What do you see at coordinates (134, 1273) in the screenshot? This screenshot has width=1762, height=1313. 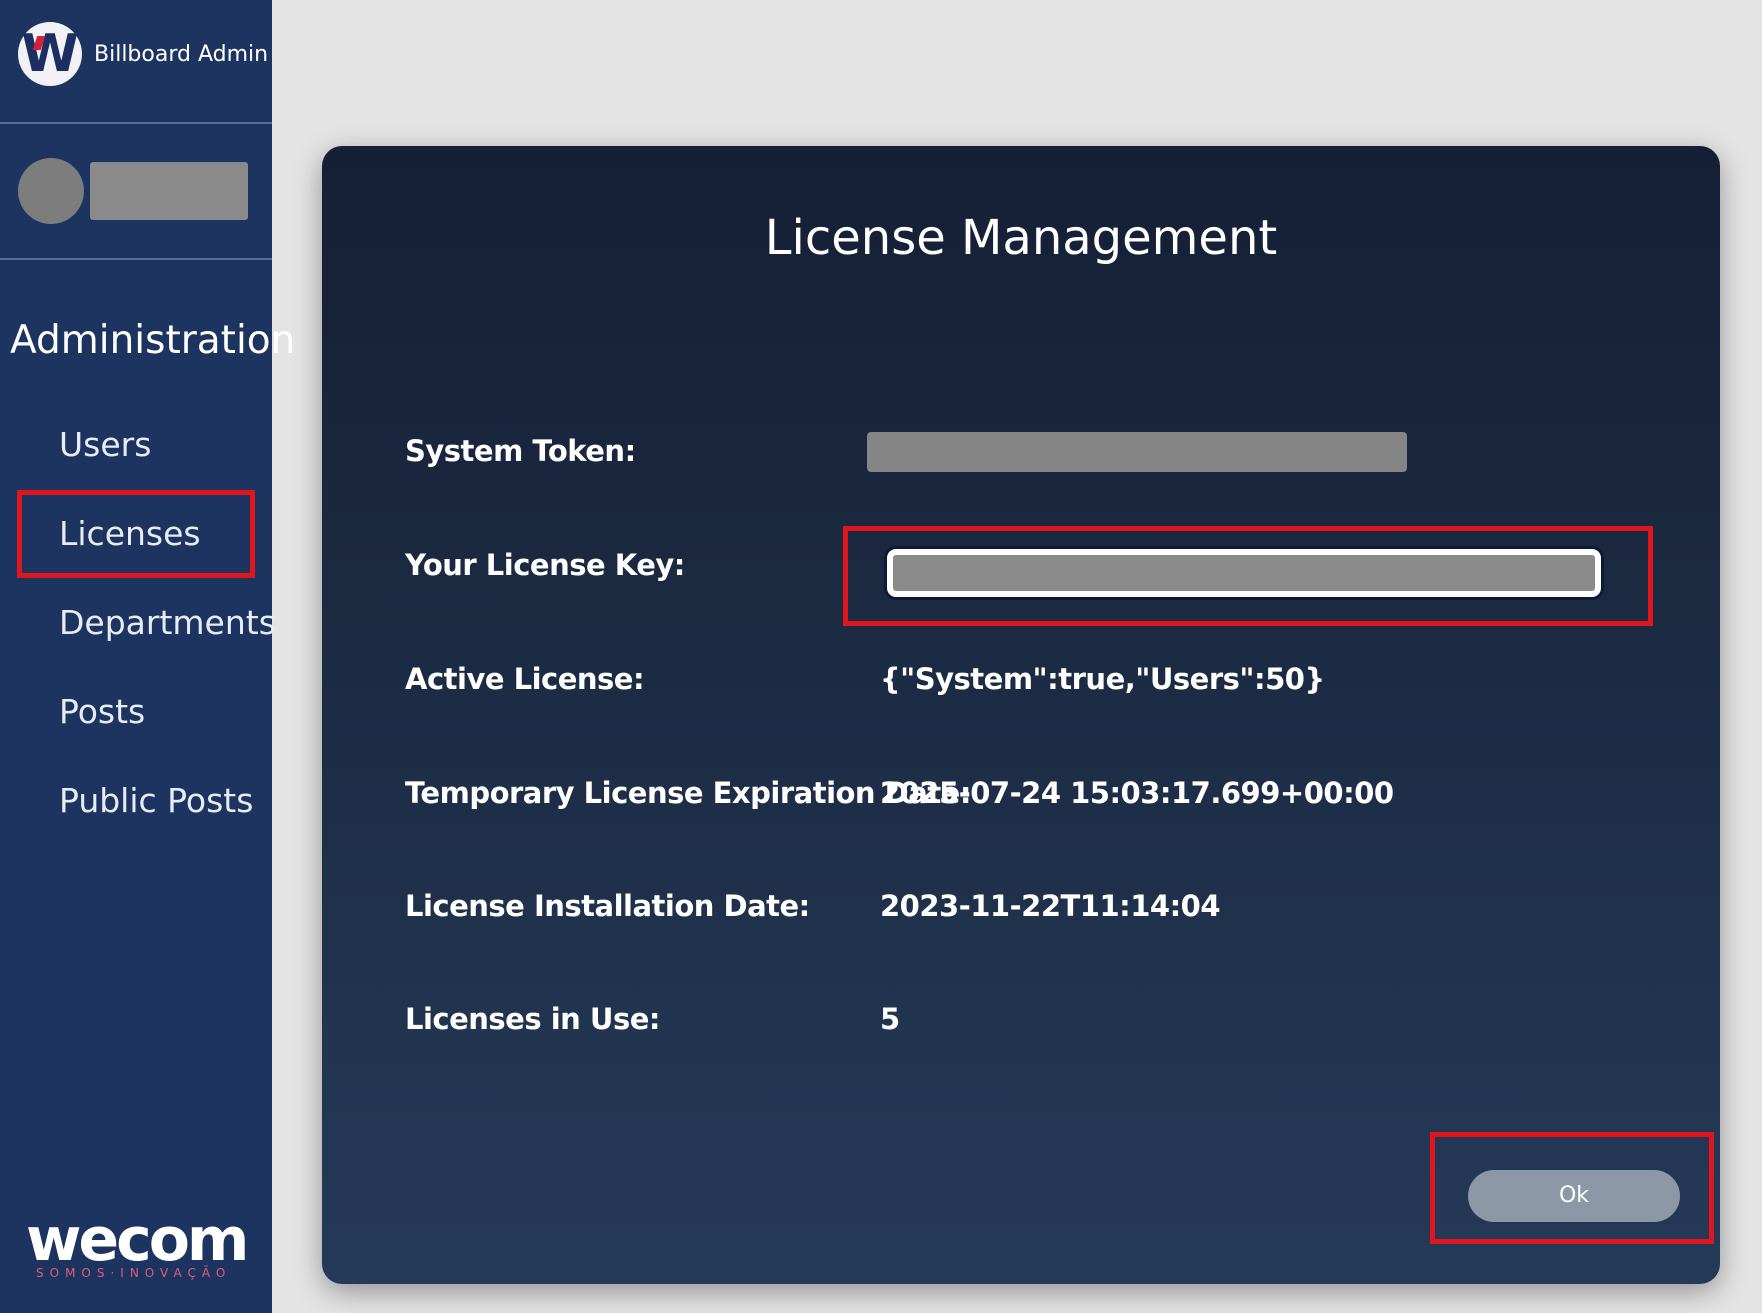 I see `footer-tagline: SOMOS·INOVAÇÃO` at bounding box center [134, 1273].